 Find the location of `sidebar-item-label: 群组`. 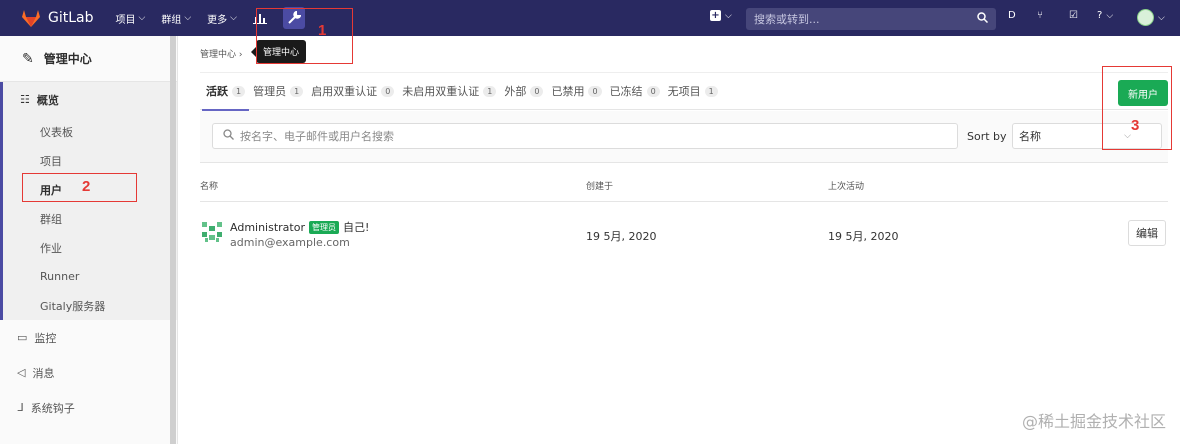

sidebar-item-label: 群组 is located at coordinates (51, 219).